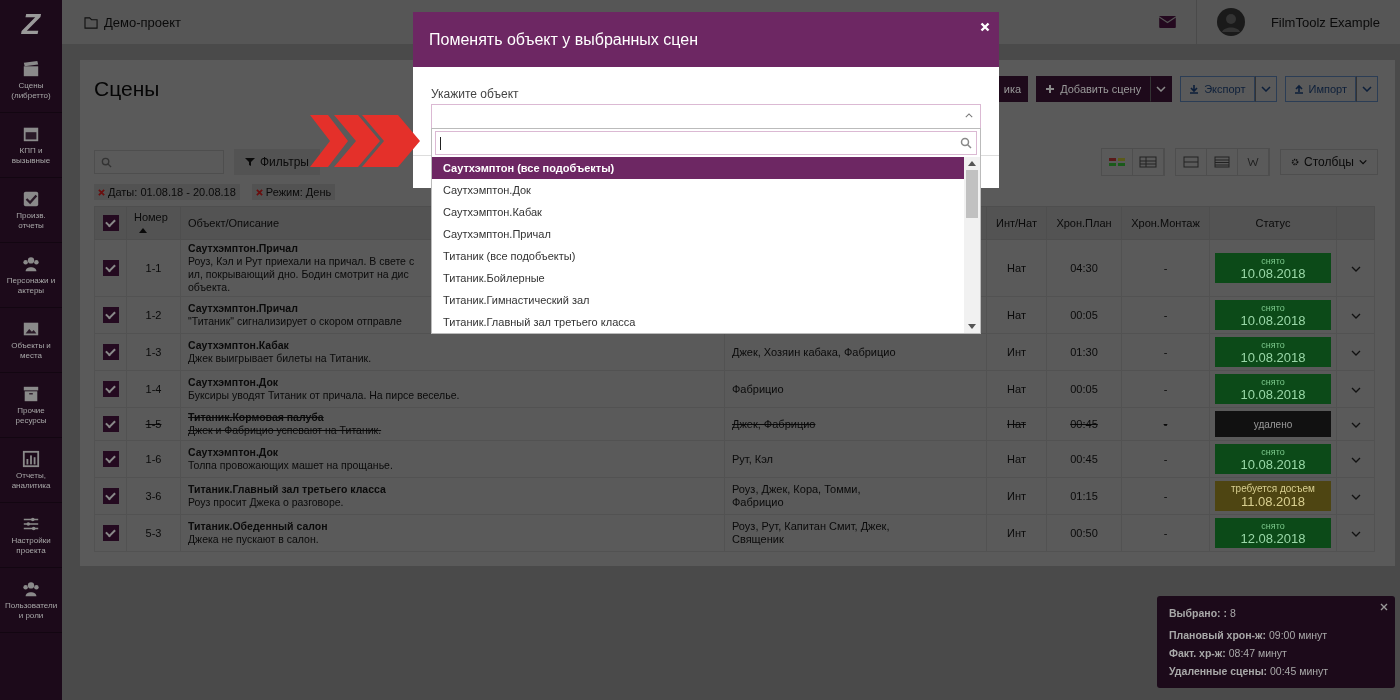  I want to click on chart-icon, so click(31, 458).